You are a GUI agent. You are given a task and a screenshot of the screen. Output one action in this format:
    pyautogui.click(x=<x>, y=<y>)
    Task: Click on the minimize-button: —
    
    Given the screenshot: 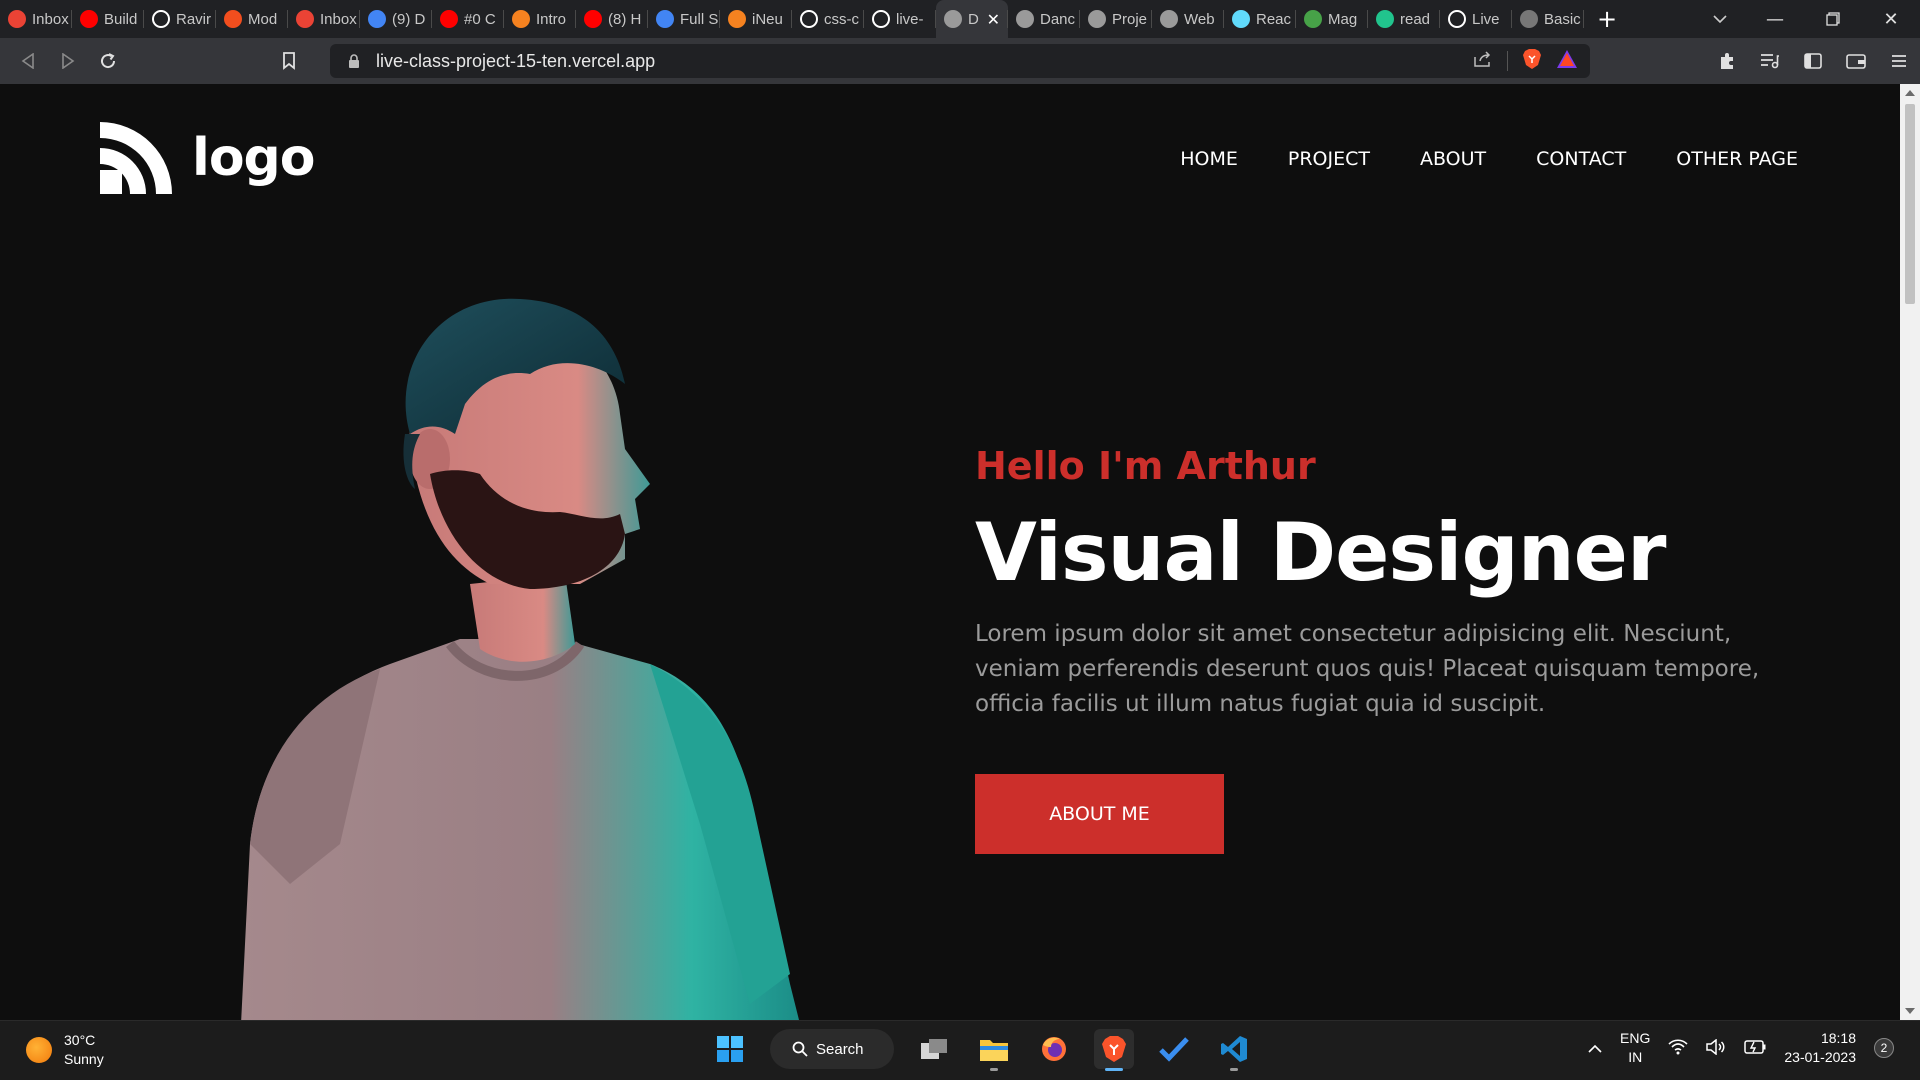 What is the action you would take?
    pyautogui.click(x=1775, y=19)
    